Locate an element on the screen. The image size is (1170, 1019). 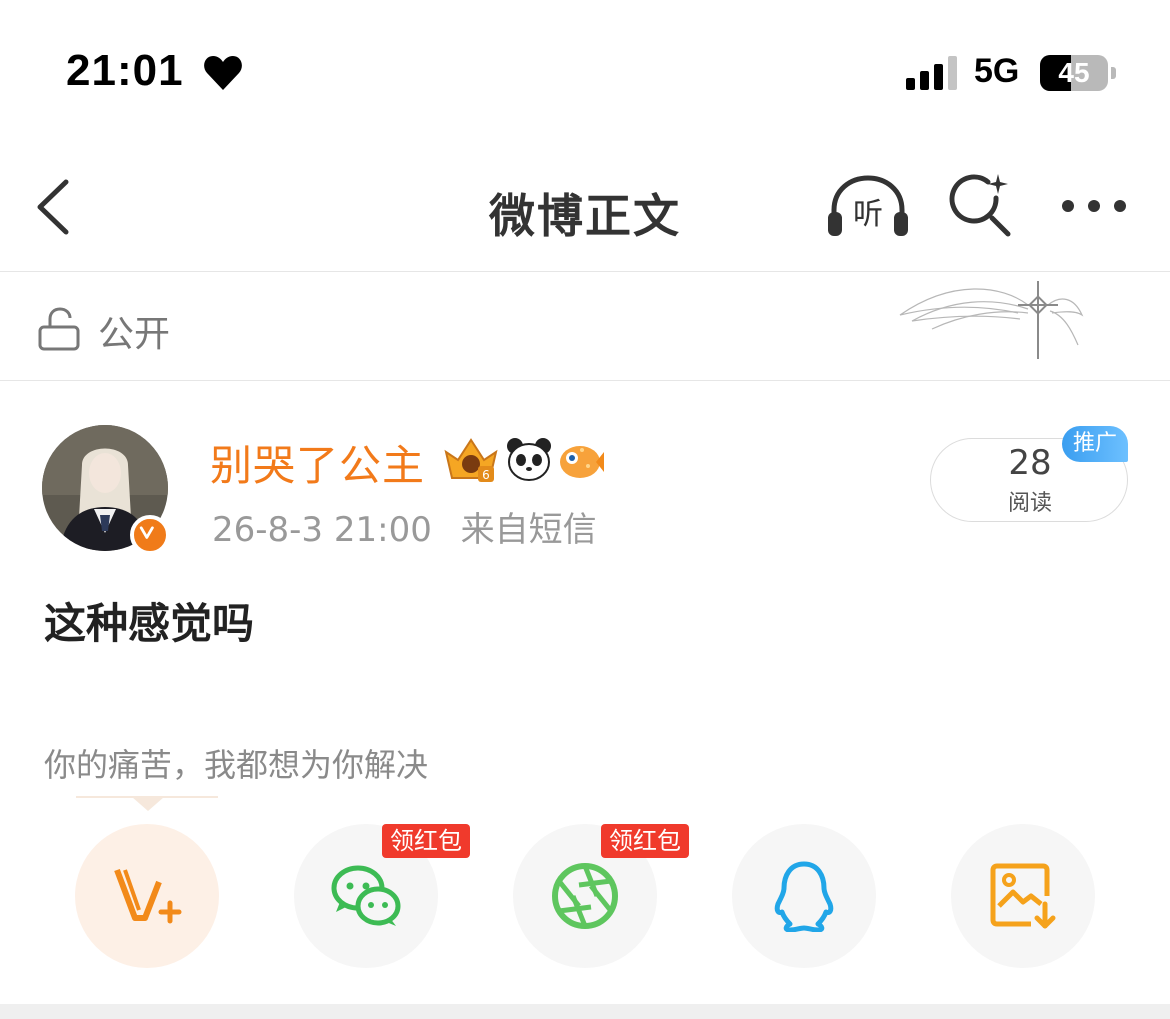
visibility-bar: 公开 is located at coordinates (585, 327).